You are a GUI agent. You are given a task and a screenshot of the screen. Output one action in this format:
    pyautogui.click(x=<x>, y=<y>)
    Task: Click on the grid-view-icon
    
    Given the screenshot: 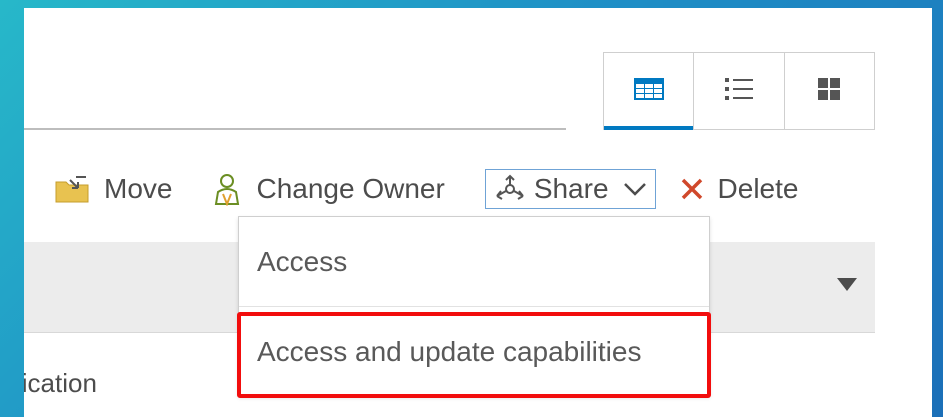 What is the action you would take?
    pyautogui.click(x=829, y=91)
    